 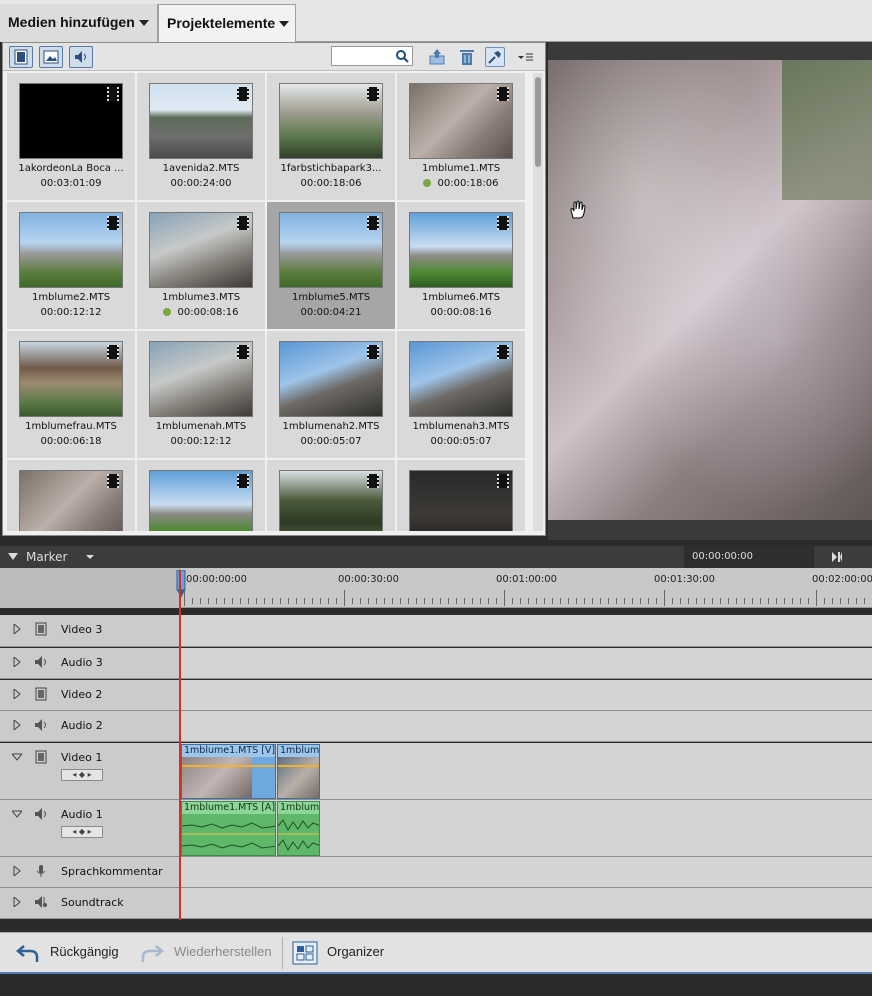 I want to click on marker-flag-icon, so click(x=837, y=557).